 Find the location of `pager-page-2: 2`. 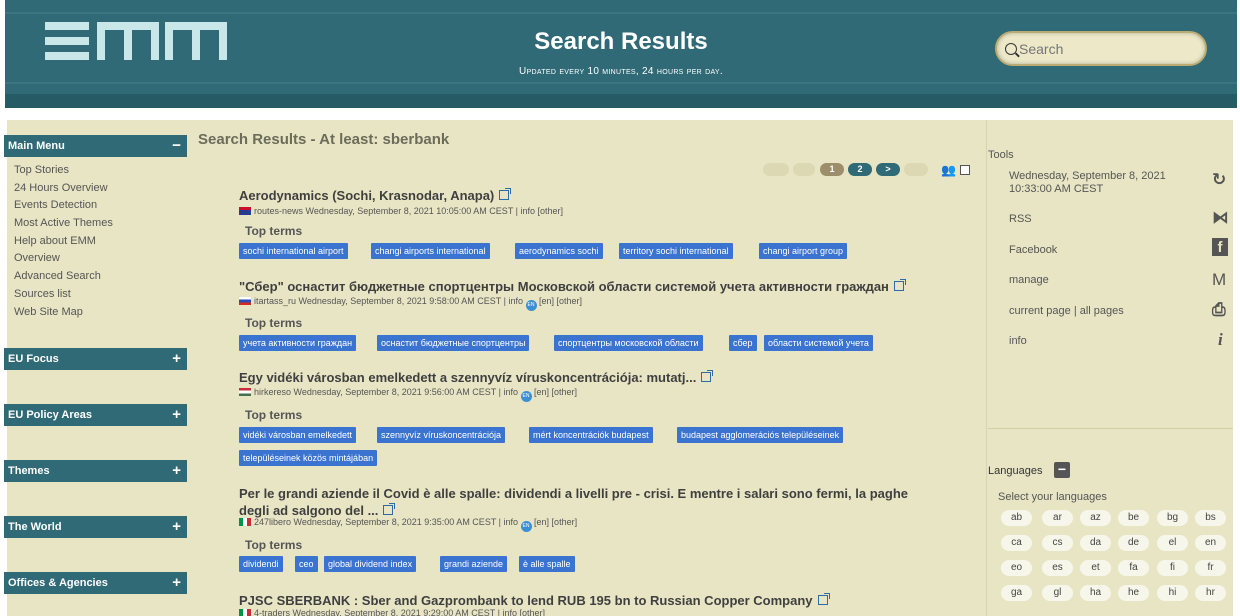

pager-page-2: 2 is located at coordinates (860, 169).